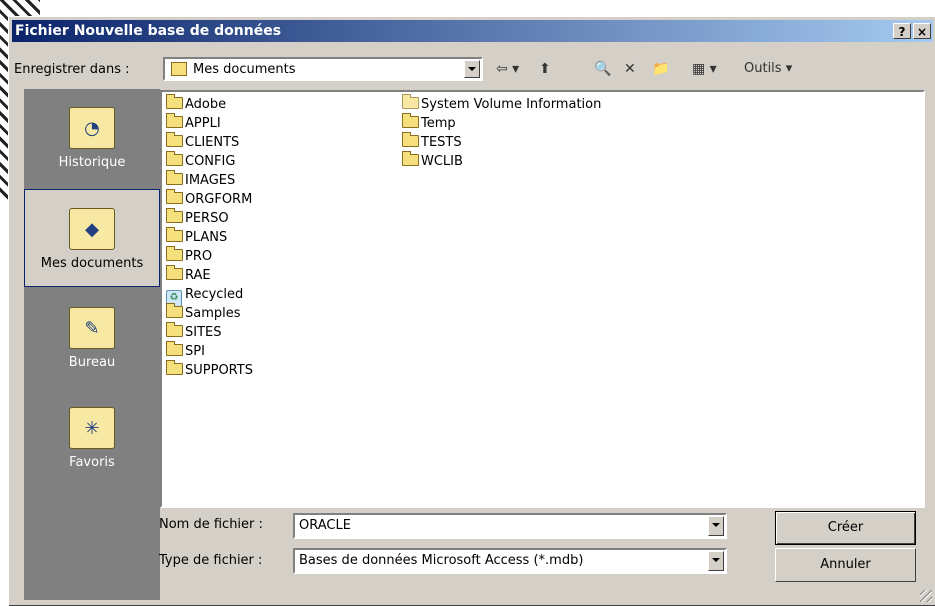 The image size is (935, 606). I want to click on list-item: SITES, so click(194, 332).